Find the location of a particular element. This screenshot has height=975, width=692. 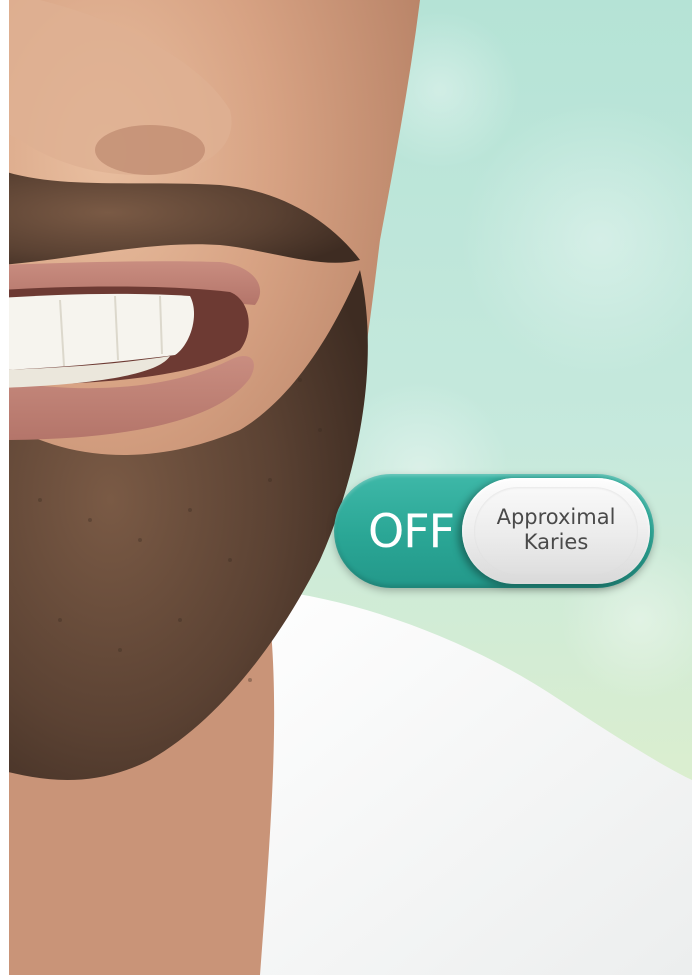

toggle-knob: Approximal Karies is located at coordinates (556, 531).